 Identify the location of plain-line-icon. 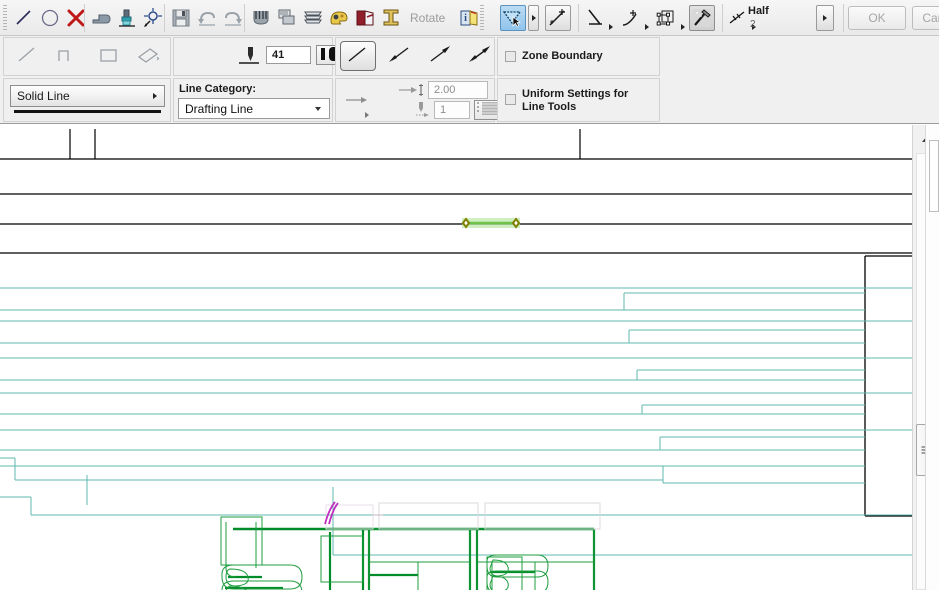
(358, 56).